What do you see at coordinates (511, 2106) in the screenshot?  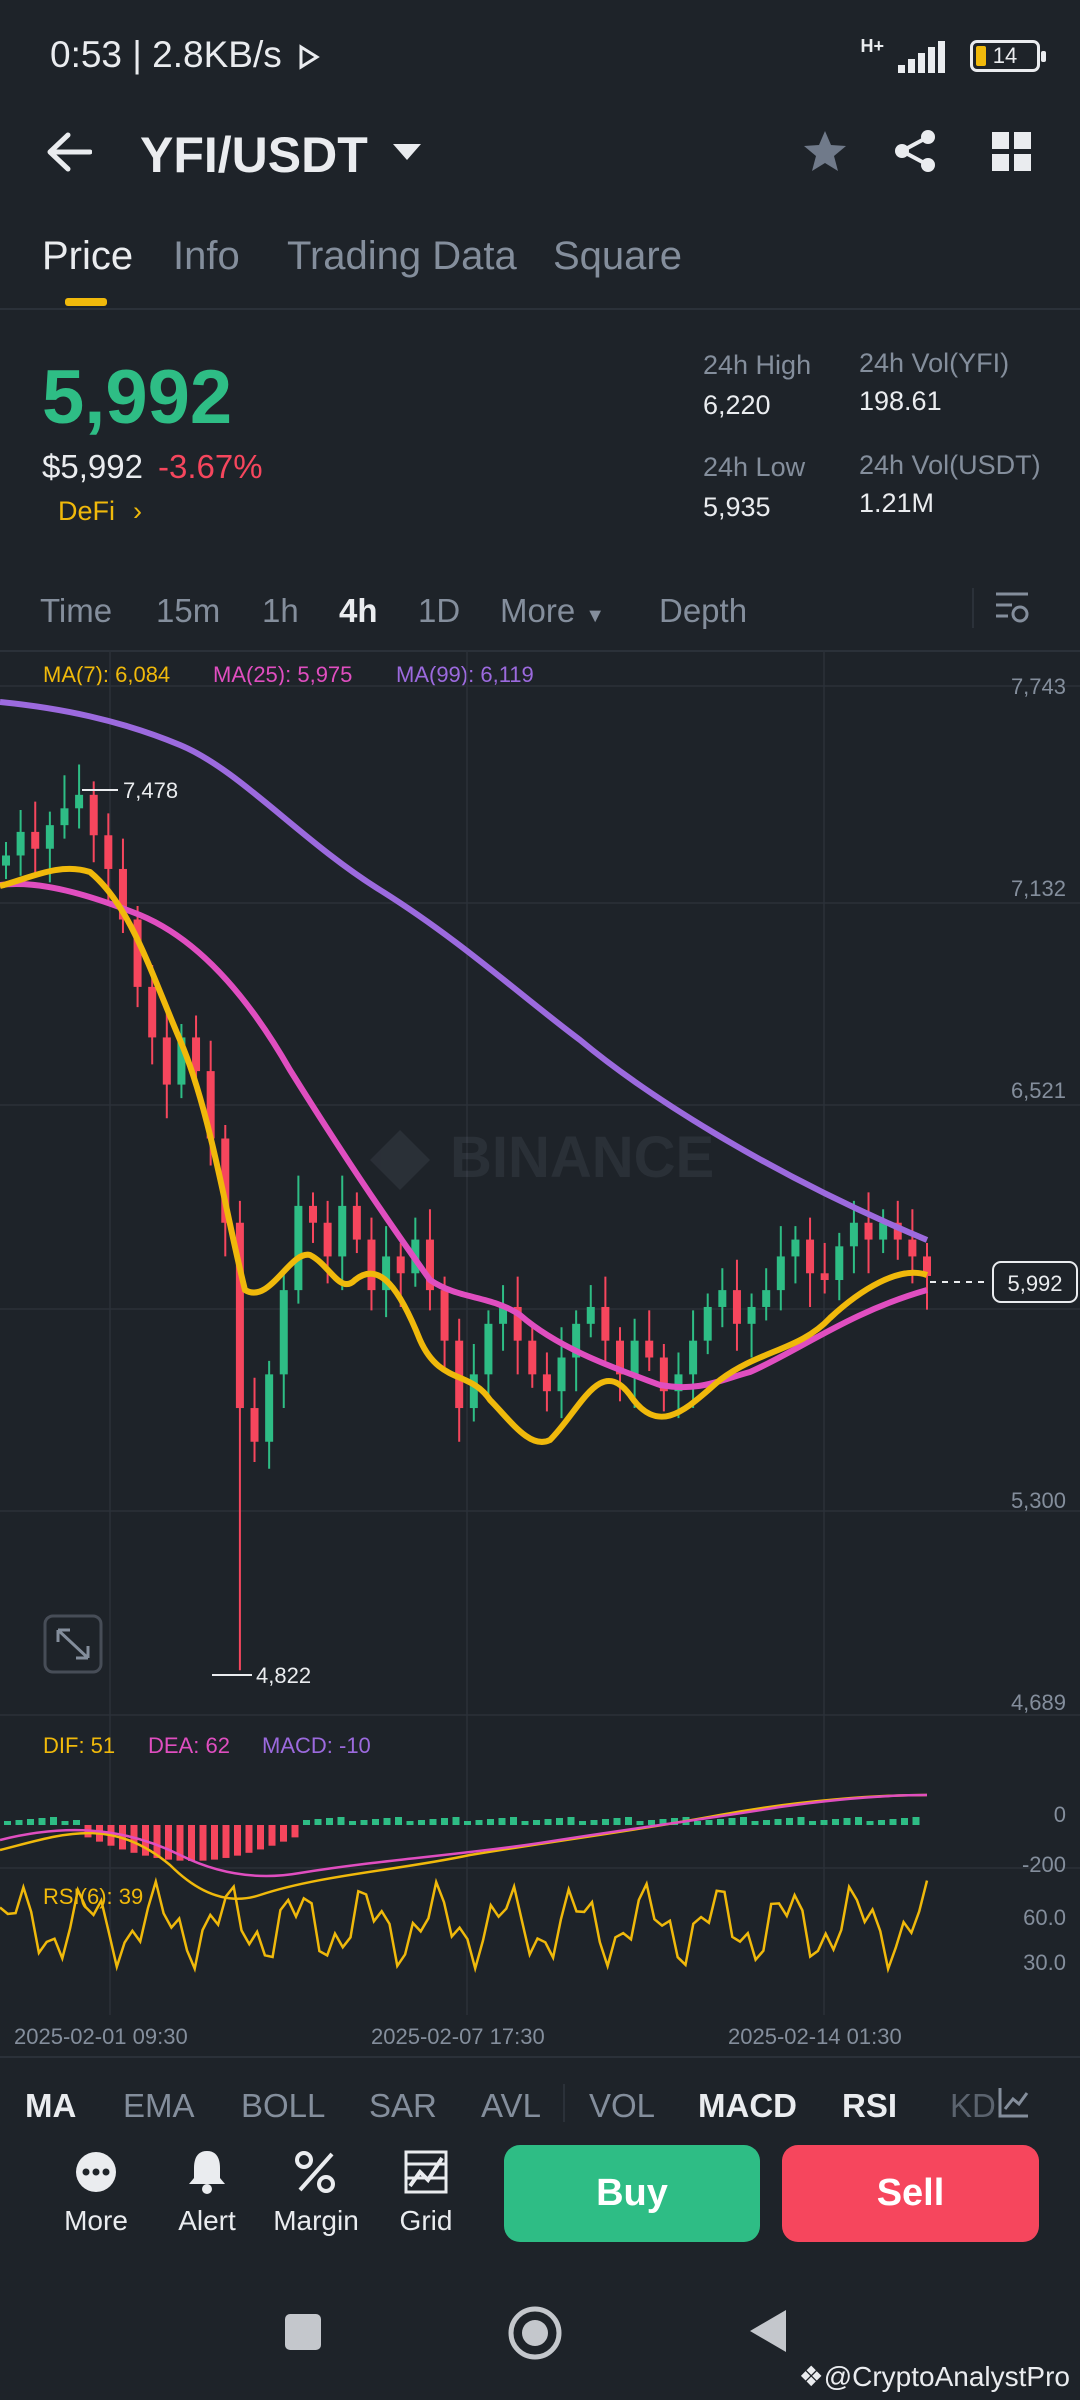 I see `indicator-avl: AVL` at bounding box center [511, 2106].